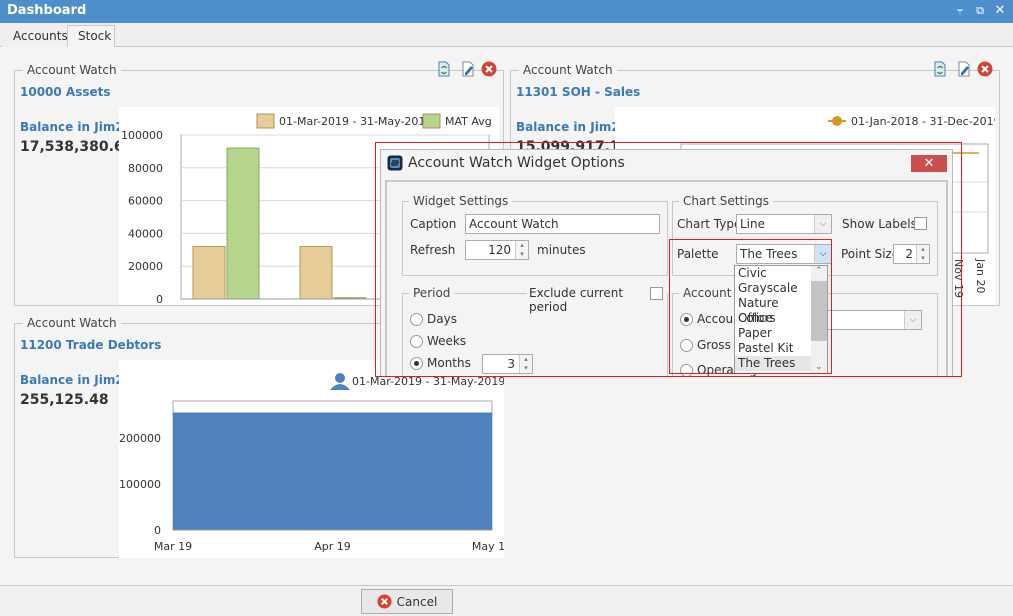 The height and width of the screenshot is (616, 1013). What do you see at coordinates (145, 266) in the screenshot?
I see `y-tick-label: 20000` at bounding box center [145, 266].